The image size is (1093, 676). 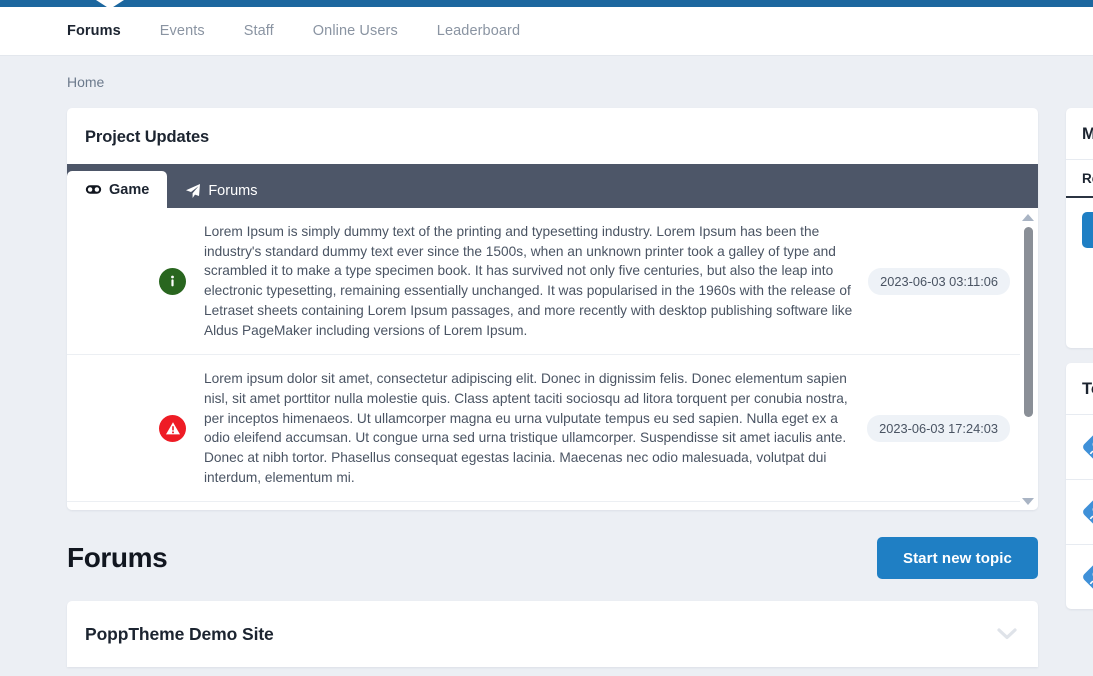 What do you see at coordinates (552, 186) in the screenshot?
I see `updates-tabstrip: Game Forums` at bounding box center [552, 186].